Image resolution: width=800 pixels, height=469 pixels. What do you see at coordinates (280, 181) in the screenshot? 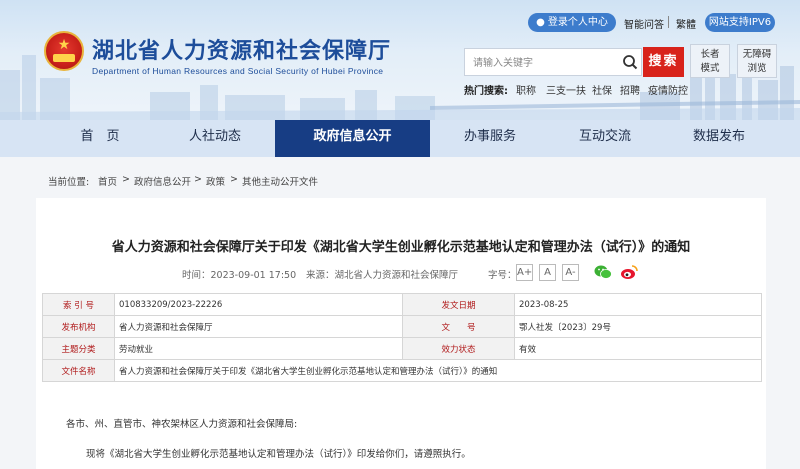
I see `breadcrumb-item-other: 其他主动公开文件` at bounding box center [280, 181].